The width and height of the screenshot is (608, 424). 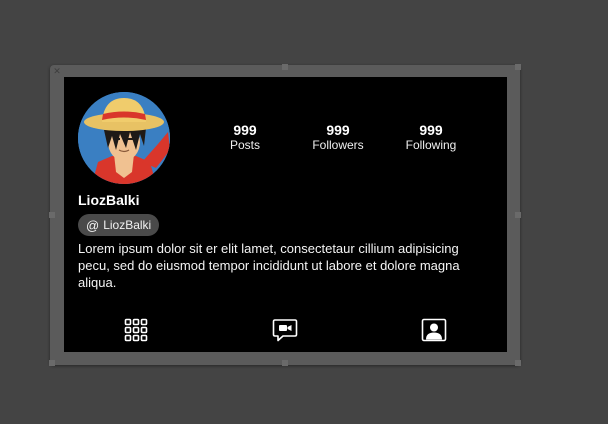 I want to click on resize-handle-top, so click(x=285, y=67).